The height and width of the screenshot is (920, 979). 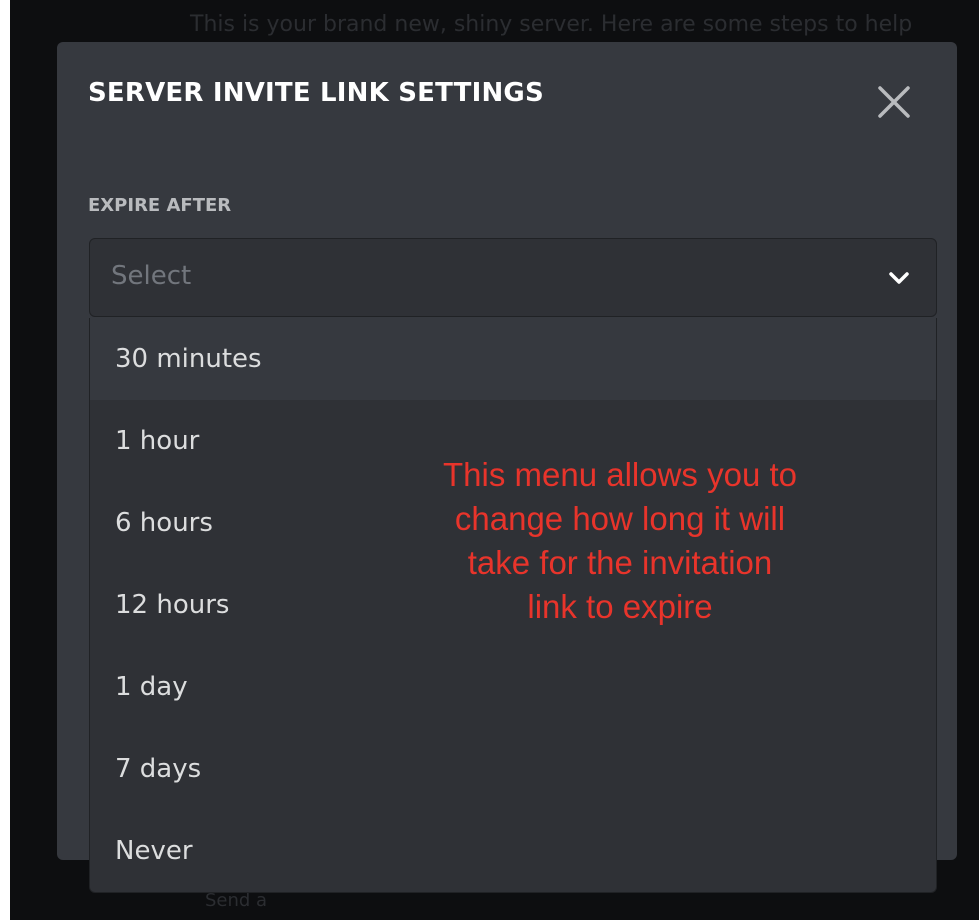 What do you see at coordinates (151, 276) in the screenshot?
I see `select-placeholder: Select` at bounding box center [151, 276].